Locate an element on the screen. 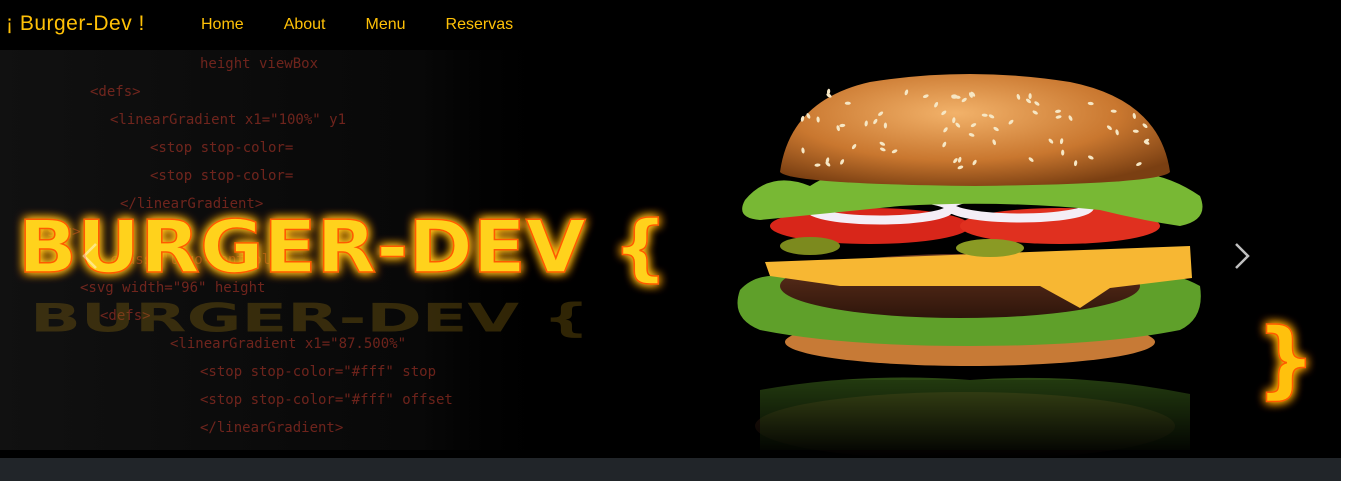 Image resolution: width=1345 pixels, height=481 pixels. nav-links: Home About Menu Reservas is located at coordinates (377, 25).